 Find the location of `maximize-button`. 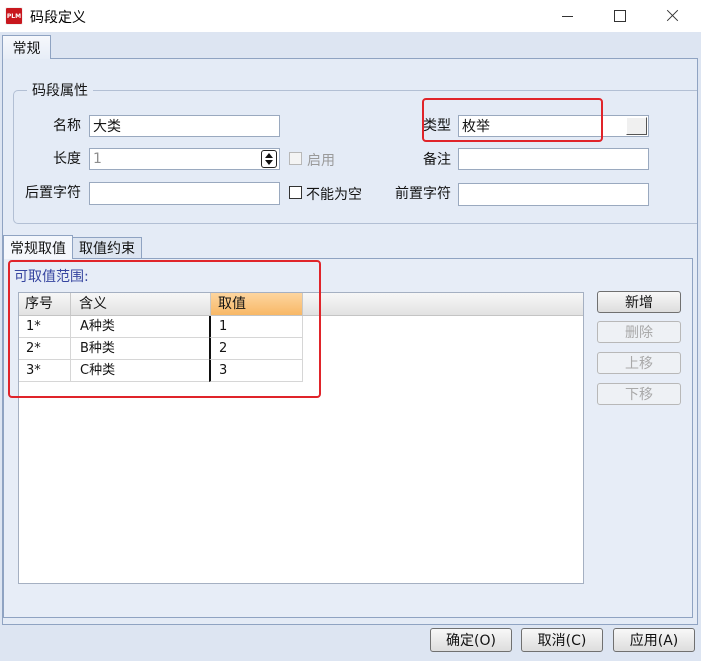

maximize-button is located at coordinates (620, 16).